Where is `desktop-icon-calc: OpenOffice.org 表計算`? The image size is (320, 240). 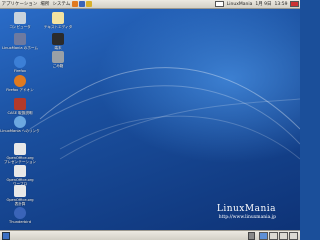 desktop-icon-calc: OpenOffice.org 表計算 is located at coordinates (20, 195).